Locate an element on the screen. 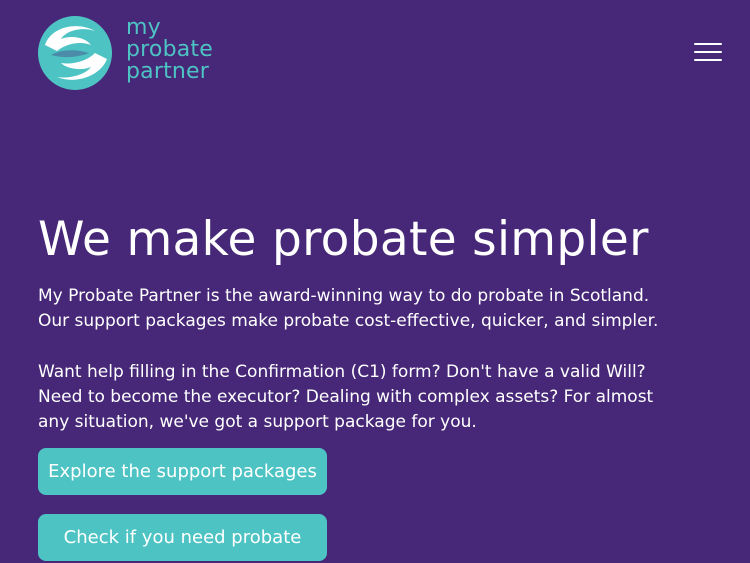 This screenshot has width=750, height=563. page-title: We make probate simpler is located at coordinates (343, 239).